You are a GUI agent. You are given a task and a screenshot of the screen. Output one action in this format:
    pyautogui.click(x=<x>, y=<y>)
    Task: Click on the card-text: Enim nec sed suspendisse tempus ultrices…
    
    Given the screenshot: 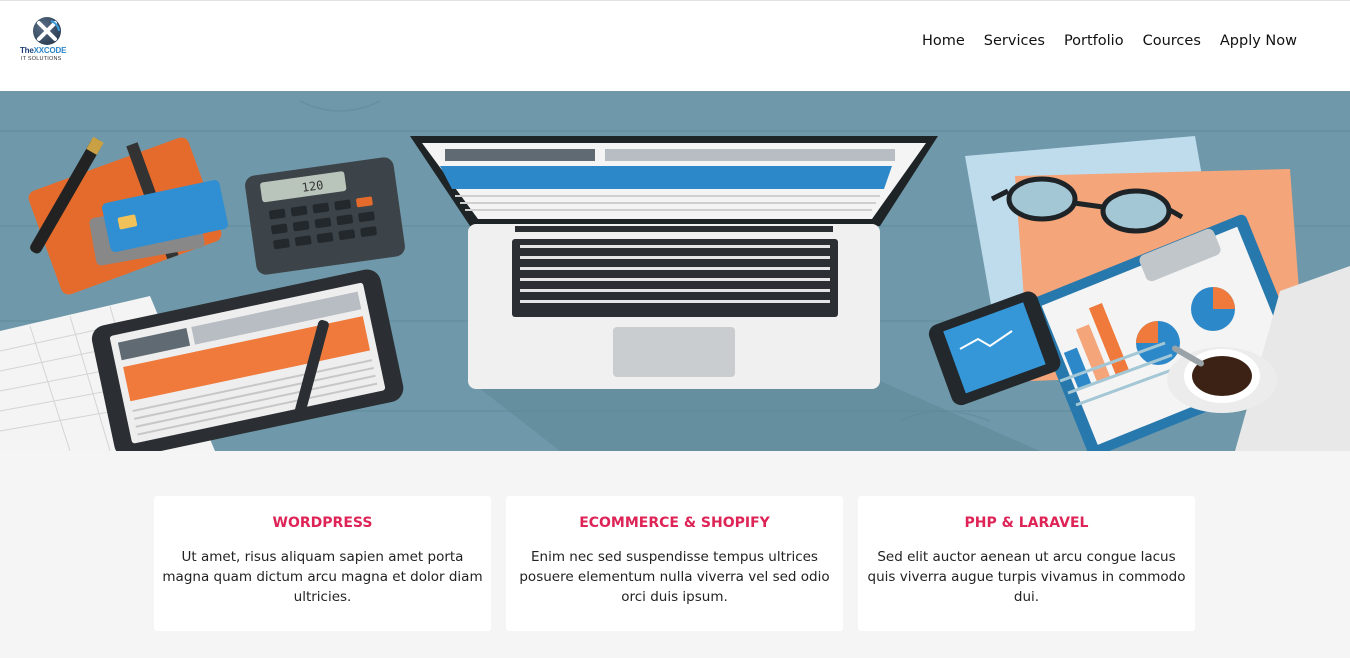 What is the action you would take?
    pyautogui.click(x=674, y=577)
    